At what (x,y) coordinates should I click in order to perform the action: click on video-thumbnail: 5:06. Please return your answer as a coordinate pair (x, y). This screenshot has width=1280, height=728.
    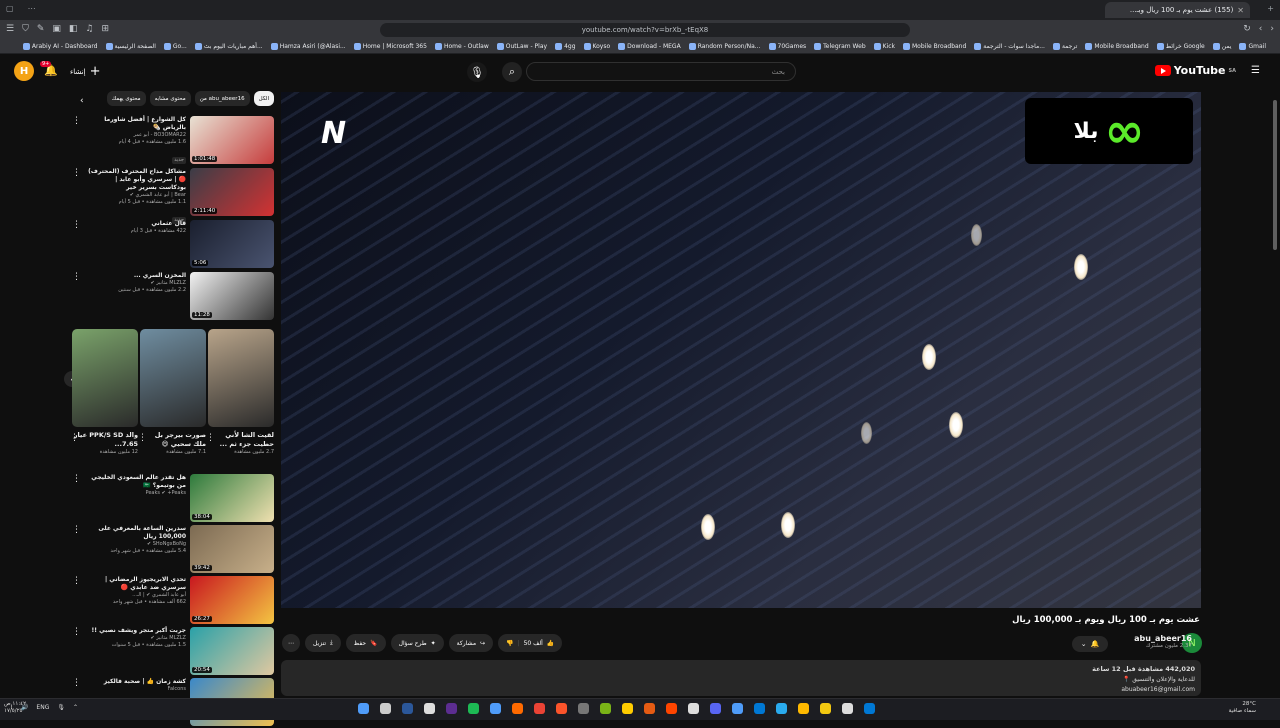
    Looking at the image, I should click on (232, 244).